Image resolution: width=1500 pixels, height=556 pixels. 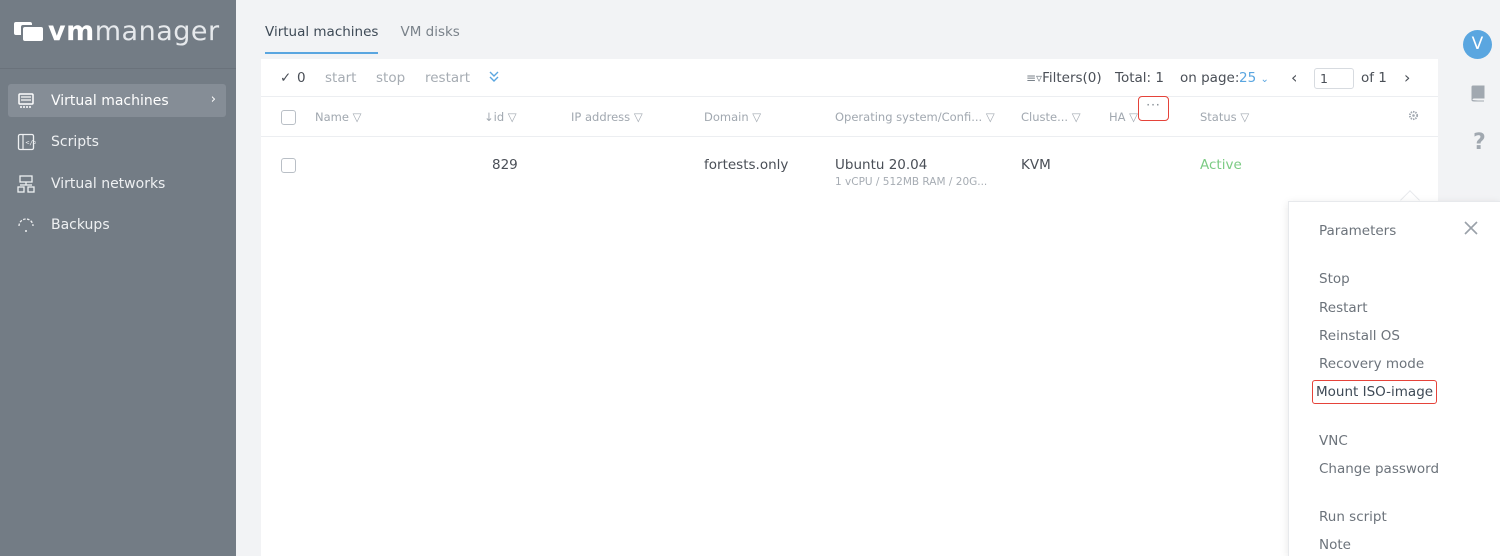 I want to click on column-label: Domain, so click(x=726, y=117).